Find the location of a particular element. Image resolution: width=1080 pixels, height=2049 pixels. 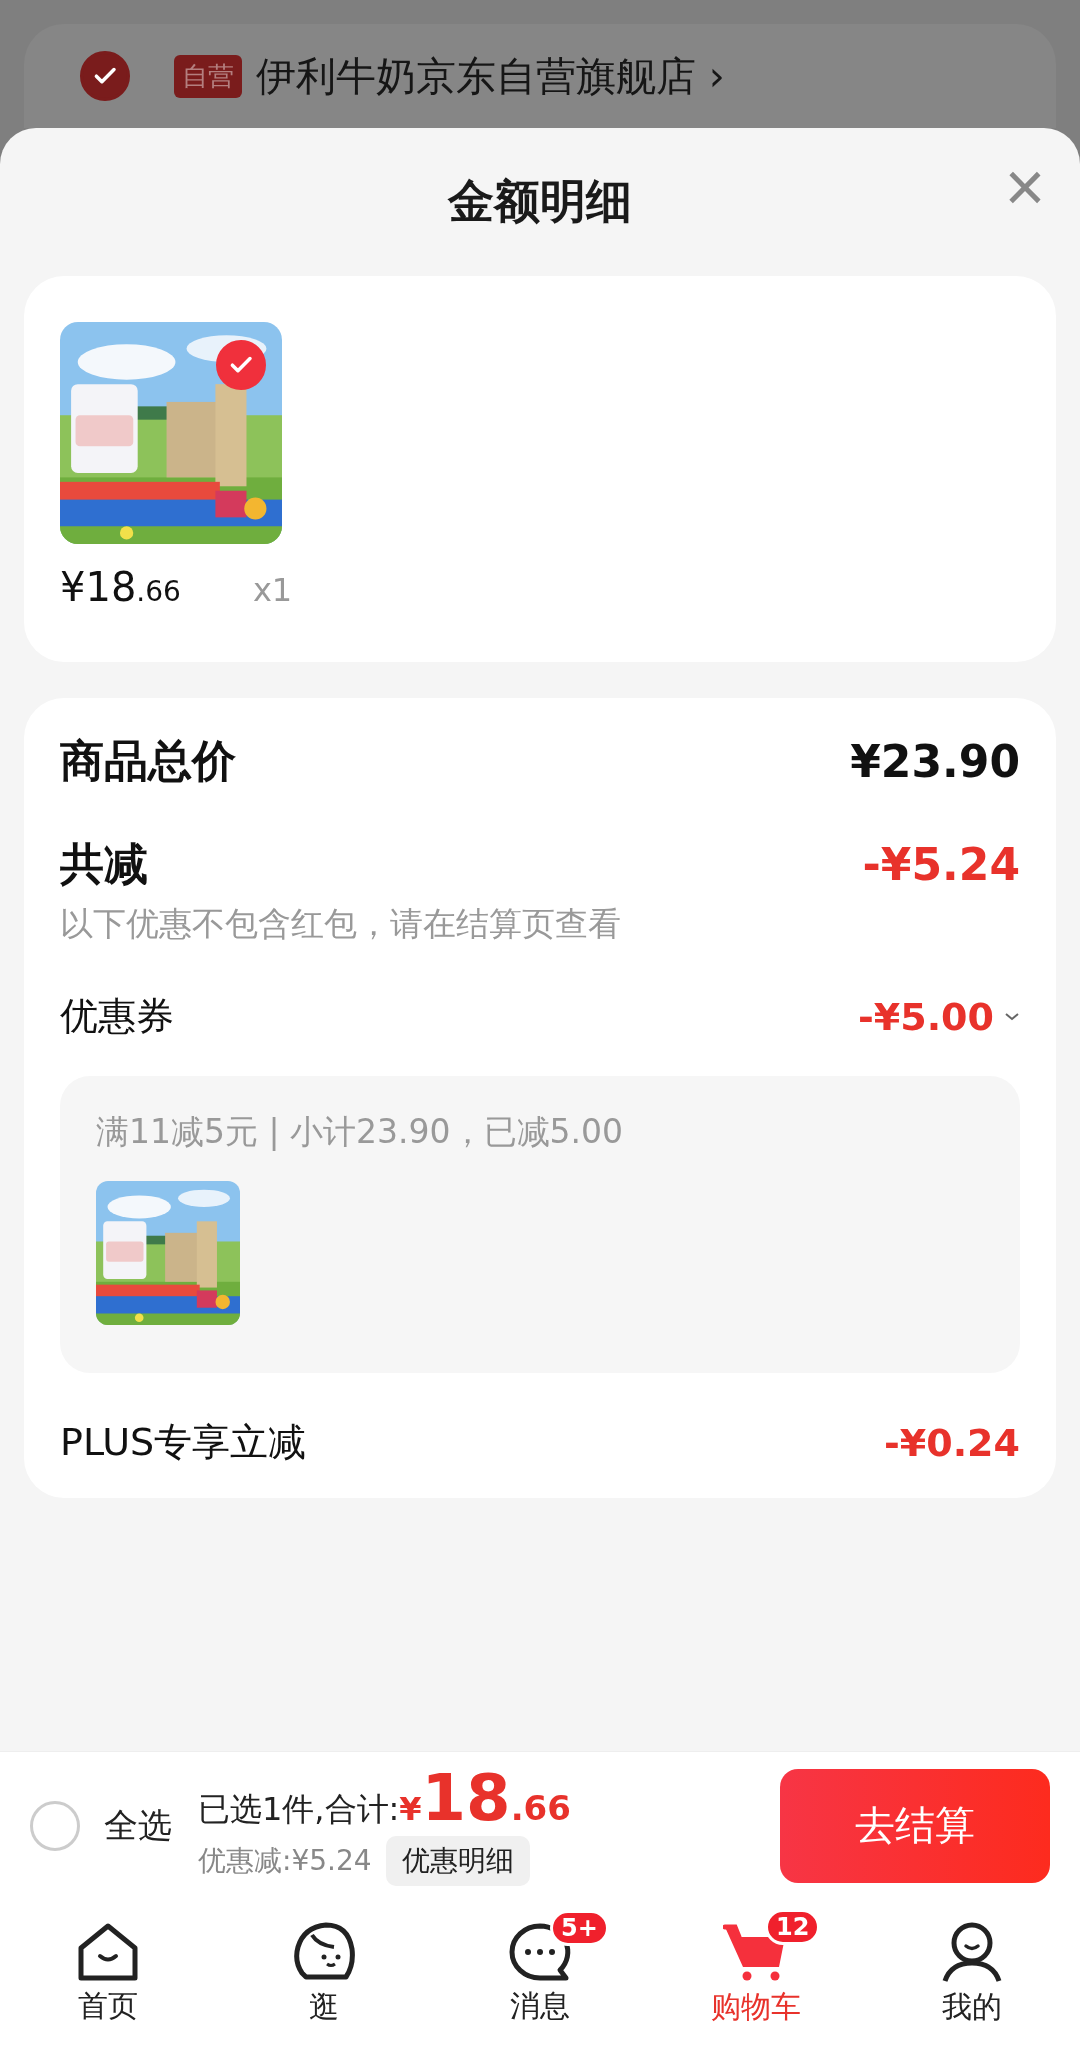

row-label: 优惠券 is located at coordinates (117, 1016).